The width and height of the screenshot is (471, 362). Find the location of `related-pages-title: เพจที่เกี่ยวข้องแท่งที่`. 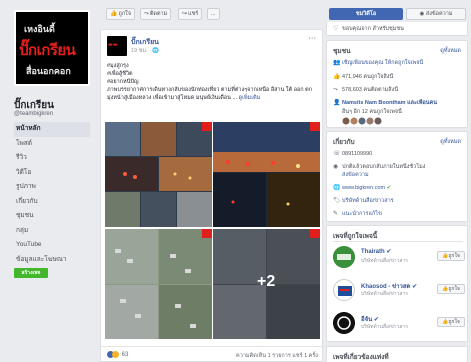

related-pages-title: เพจที่เกี่ยวข้องแท่งที่ is located at coordinates (361, 357).